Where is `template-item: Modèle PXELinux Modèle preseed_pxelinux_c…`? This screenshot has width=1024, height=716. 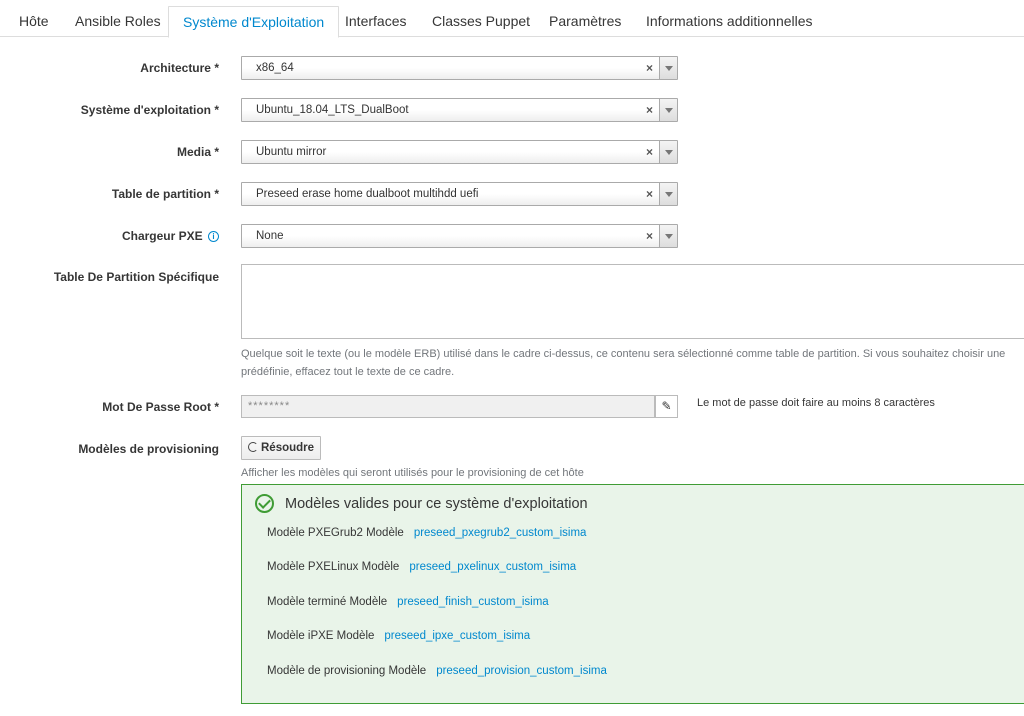 template-item: Modèle PXELinux Modèle preseed_pxelinux_c… is located at coordinates (421, 567).